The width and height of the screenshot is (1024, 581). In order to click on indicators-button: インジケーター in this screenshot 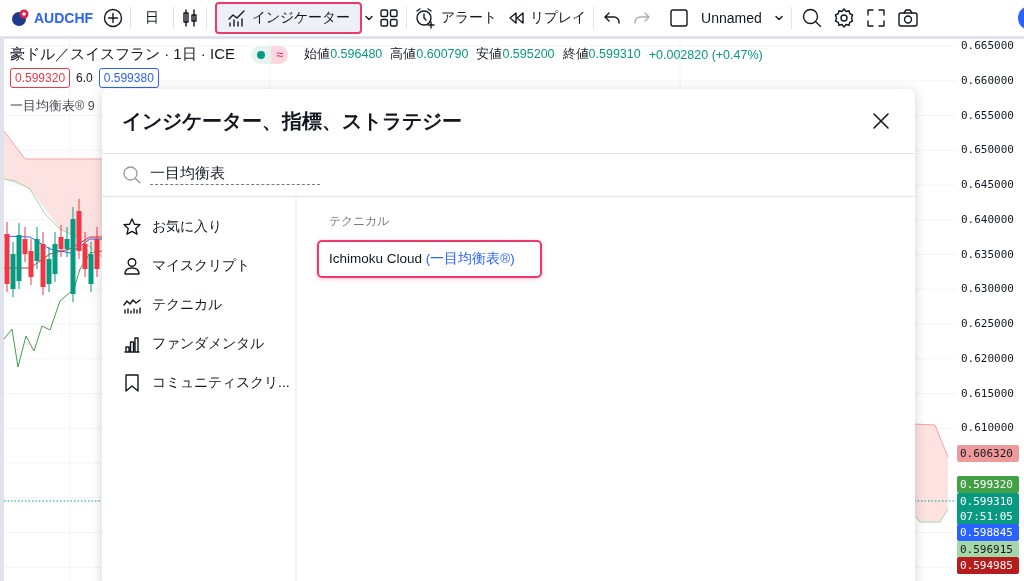, I will do `click(289, 18)`.